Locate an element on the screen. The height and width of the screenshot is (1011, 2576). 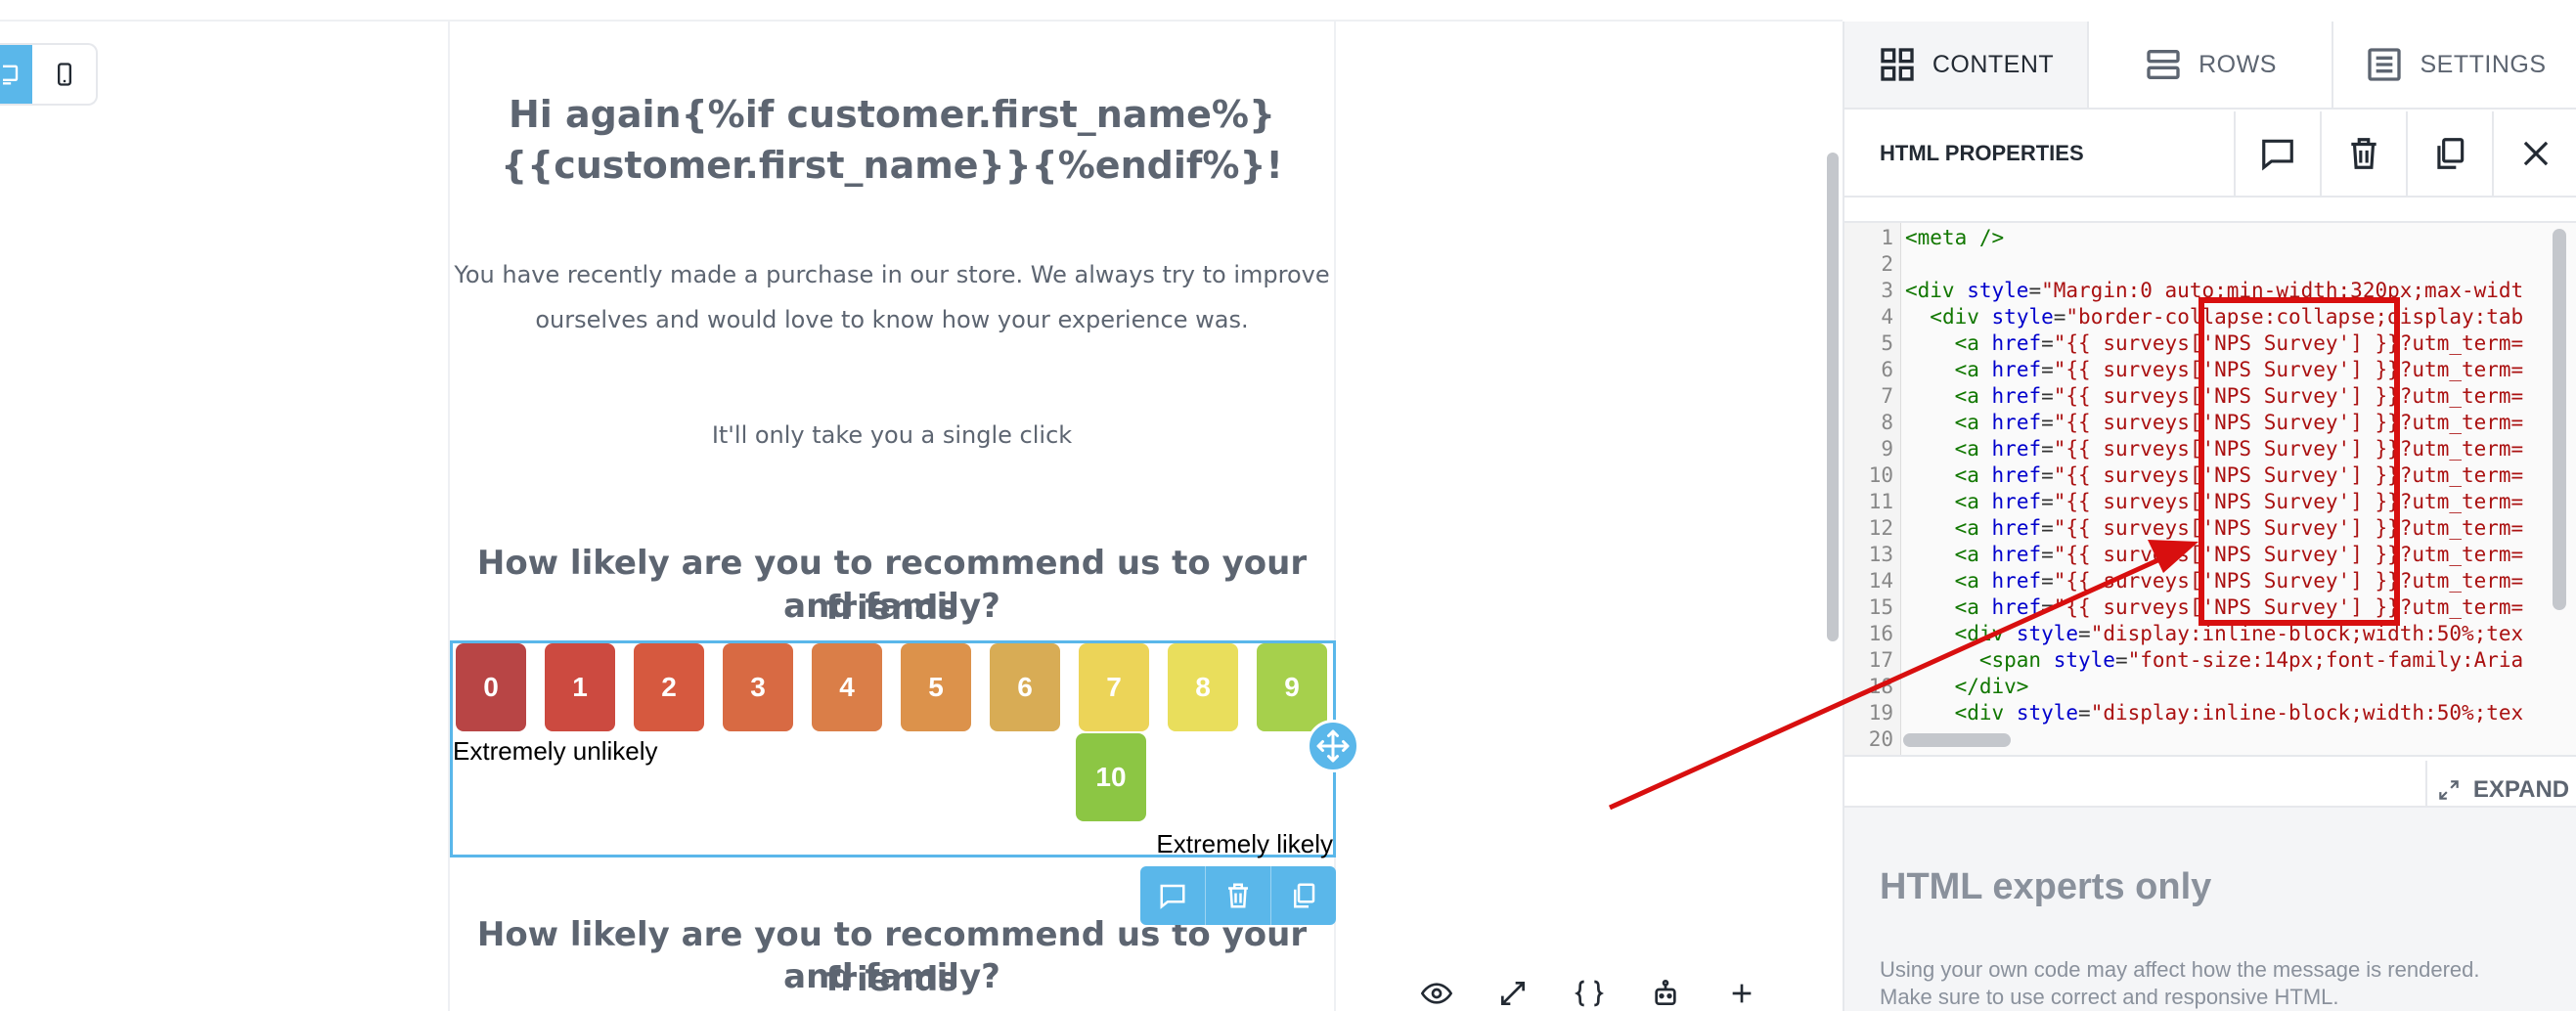
canvas-scrollbar is located at coordinates (1833, 397).